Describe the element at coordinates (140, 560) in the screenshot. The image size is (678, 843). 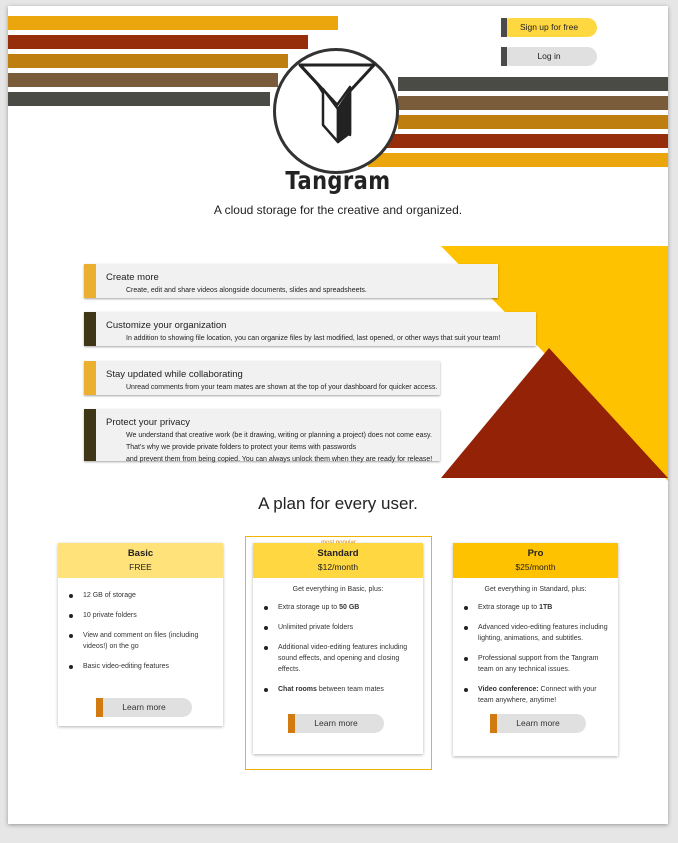
I see `plan-header: Basic FREE` at that location.